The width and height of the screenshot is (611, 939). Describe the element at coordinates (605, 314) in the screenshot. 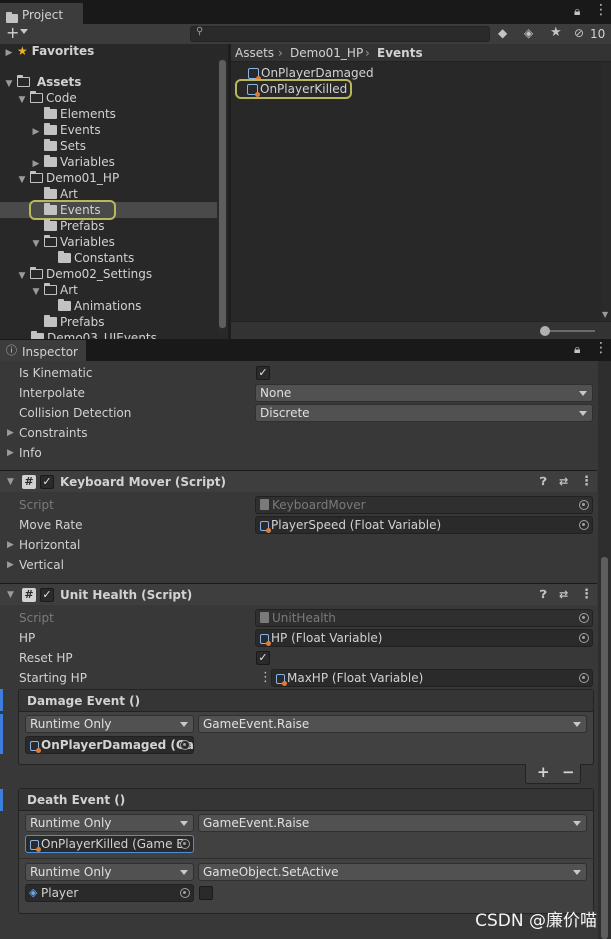

I see `scroll-down-arrow-icon: ▼` at that location.